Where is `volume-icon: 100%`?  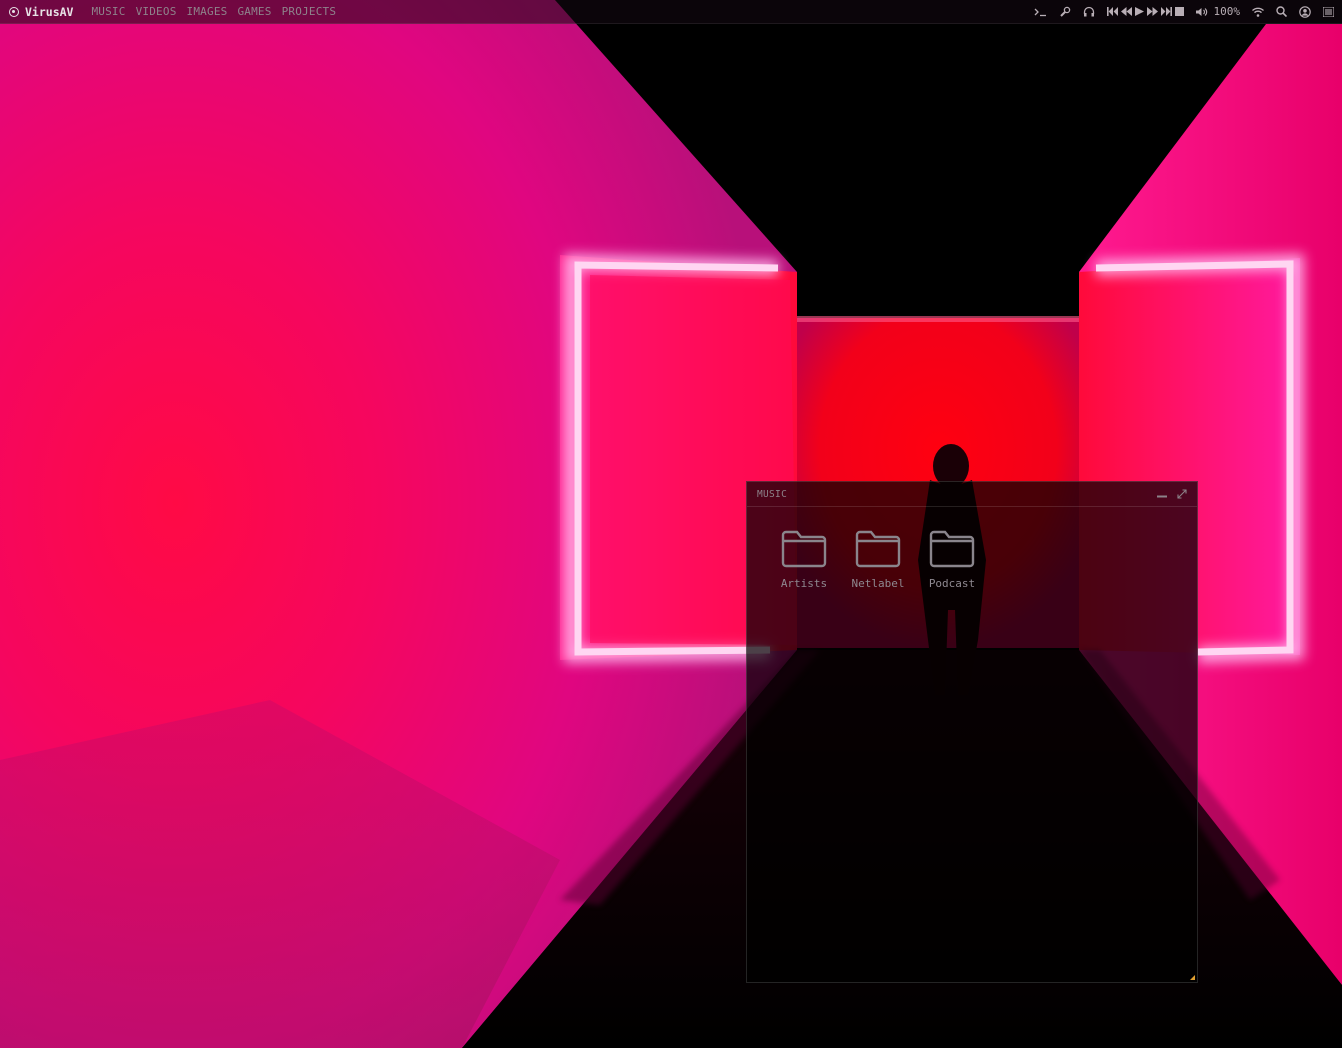
volume-icon: 100% is located at coordinates (1218, 12).